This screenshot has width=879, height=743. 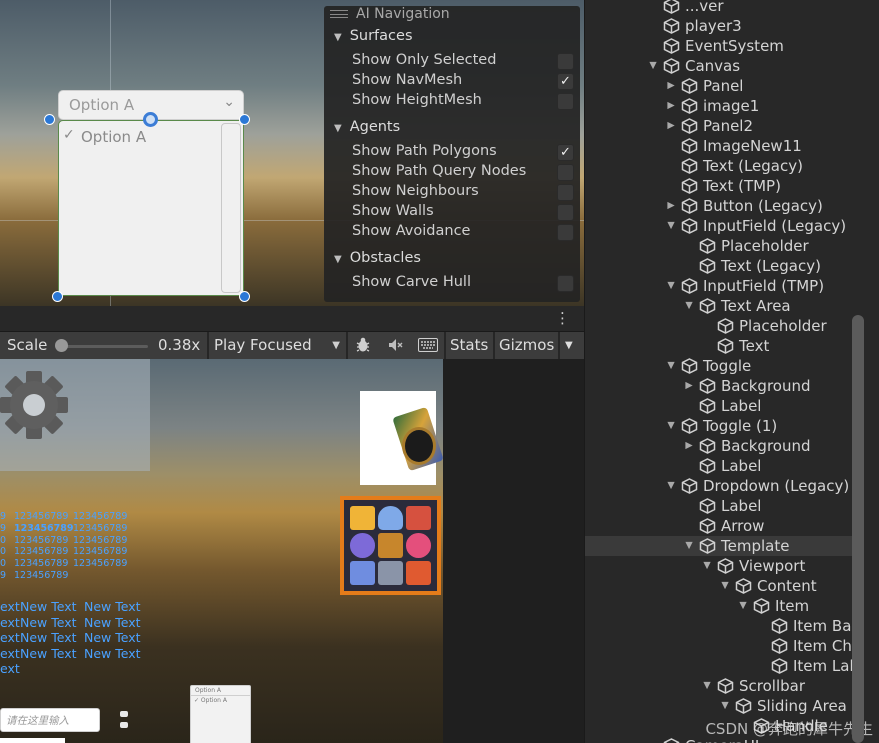 I want to click on hierarchy-item: ▶ Panel2, so click(x=718, y=126).